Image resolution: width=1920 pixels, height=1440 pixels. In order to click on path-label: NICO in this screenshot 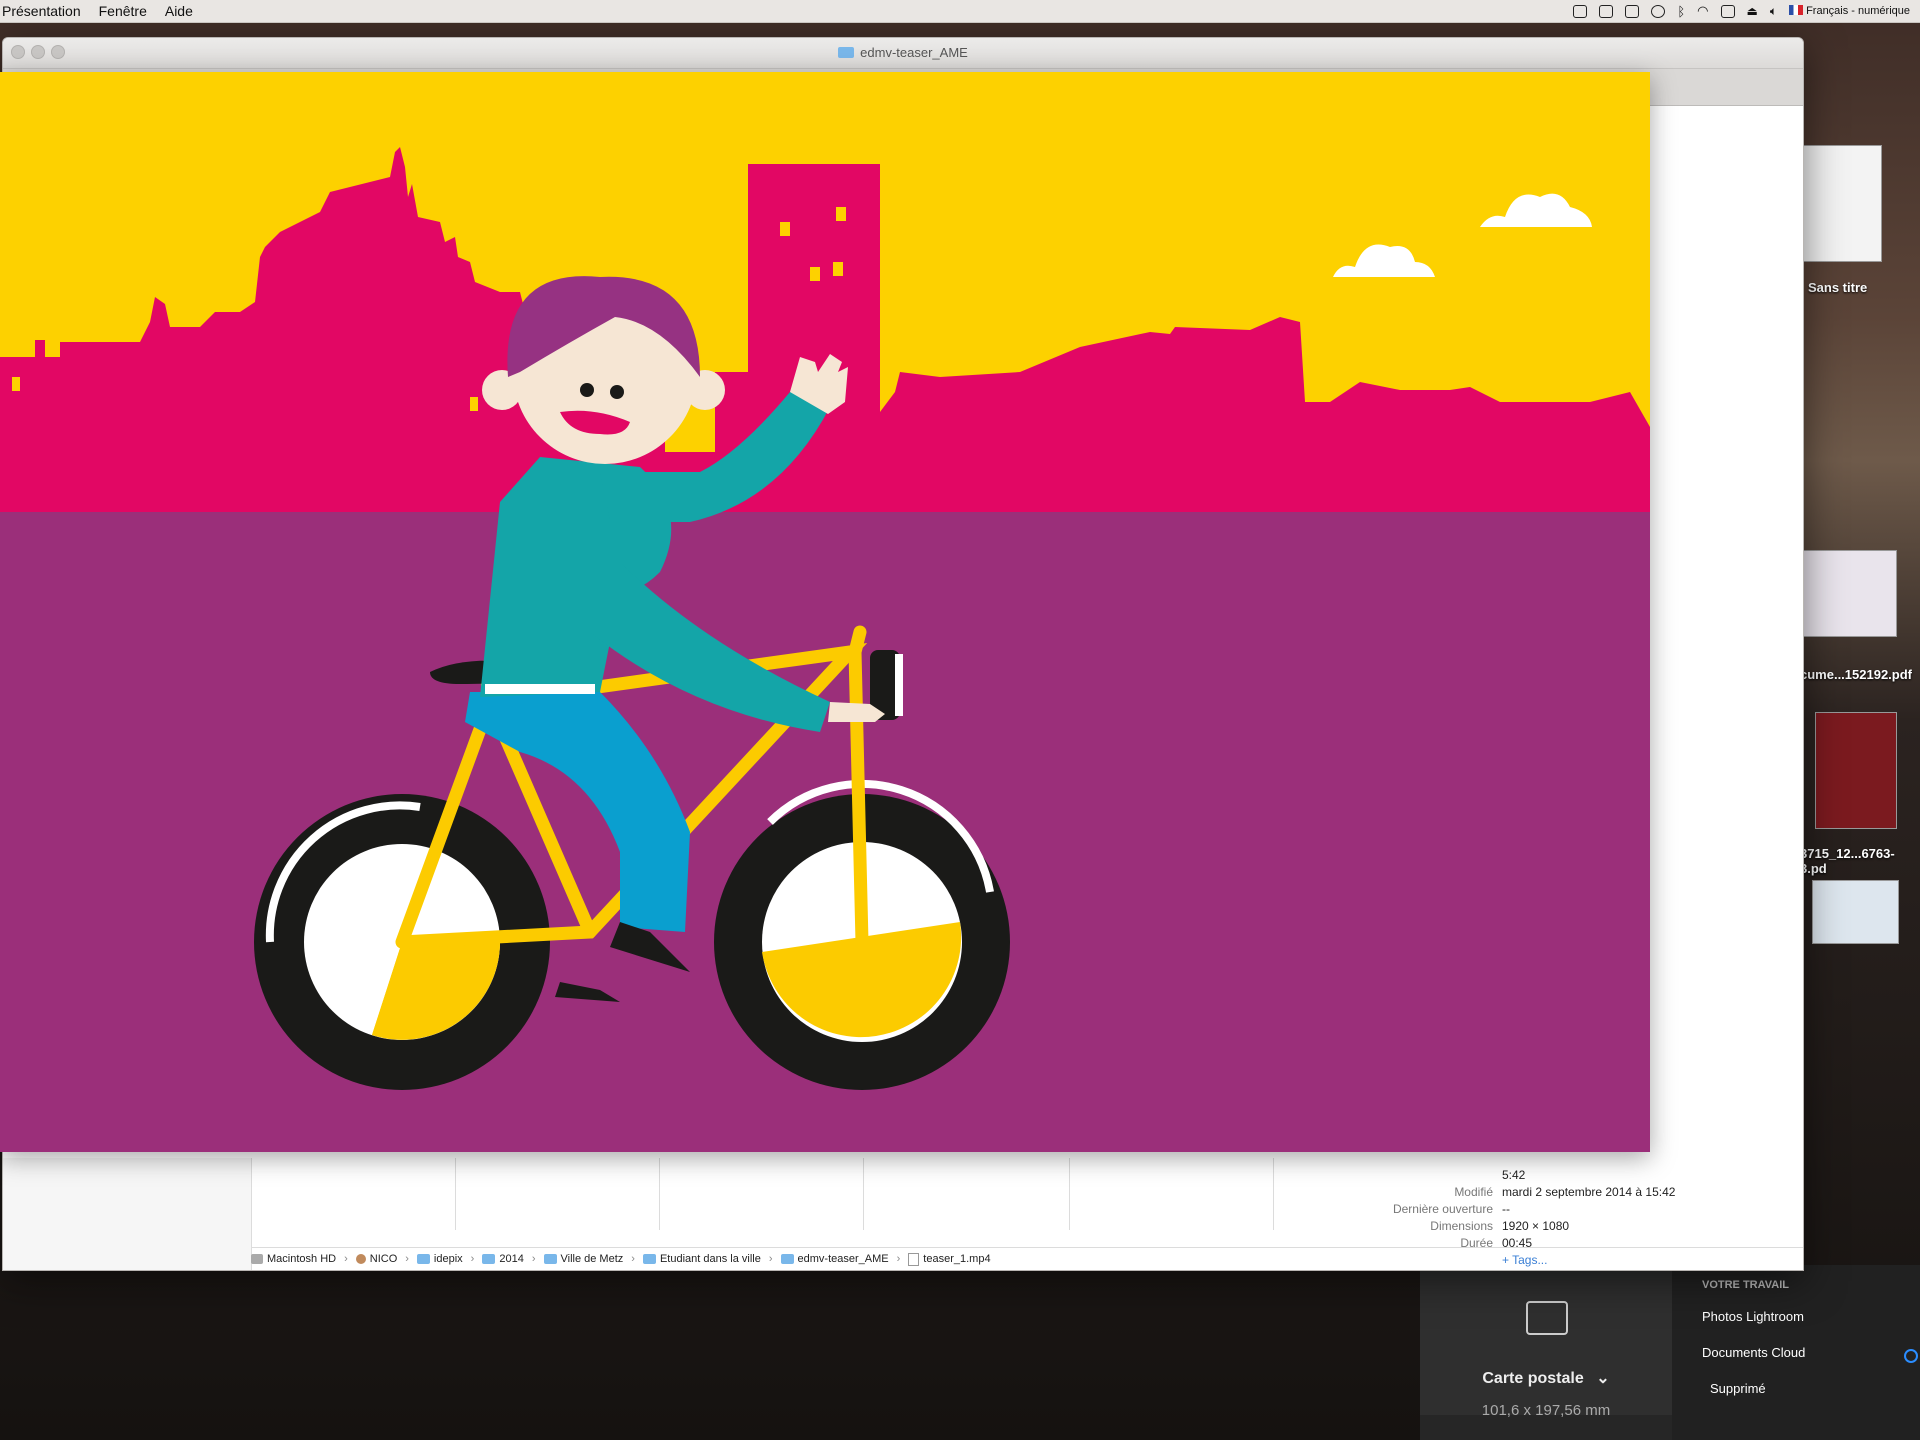, I will do `click(383, 1259)`.